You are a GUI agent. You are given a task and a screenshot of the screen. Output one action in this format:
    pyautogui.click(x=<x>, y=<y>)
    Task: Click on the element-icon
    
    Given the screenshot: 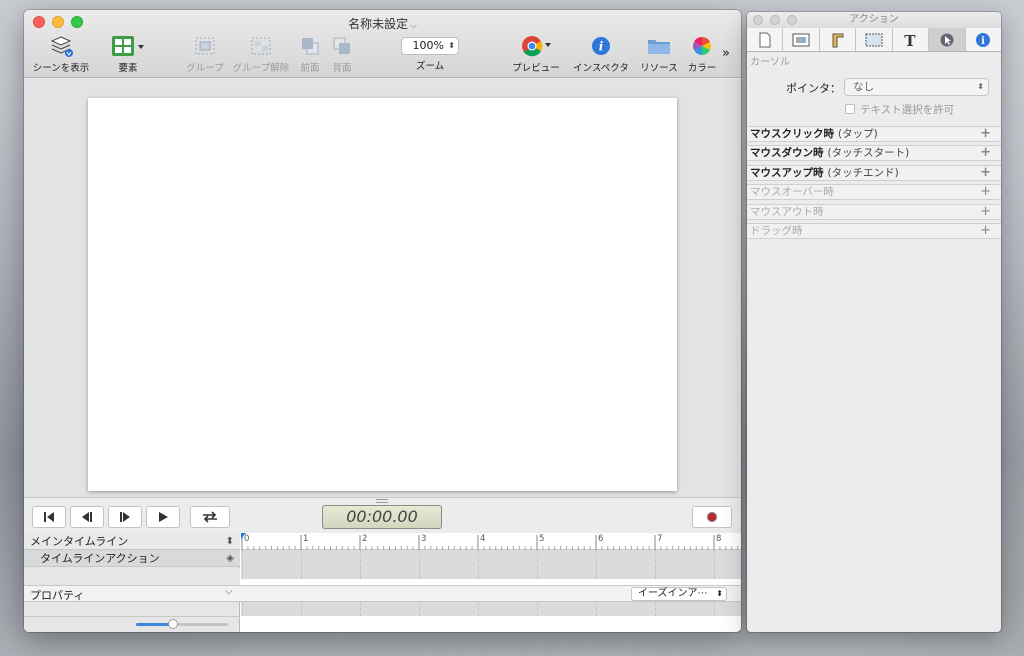 What is the action you would take?
    pyautogui.click(x=874, y=39)
    